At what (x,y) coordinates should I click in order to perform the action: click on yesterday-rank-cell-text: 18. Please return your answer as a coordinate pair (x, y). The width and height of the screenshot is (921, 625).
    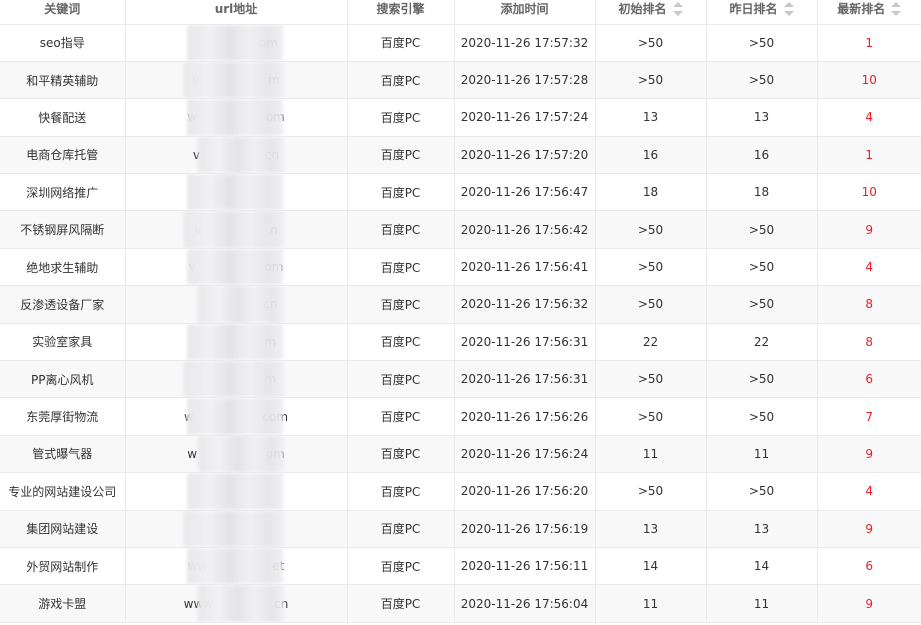
    Looking at the image, I should click on (761, 192).